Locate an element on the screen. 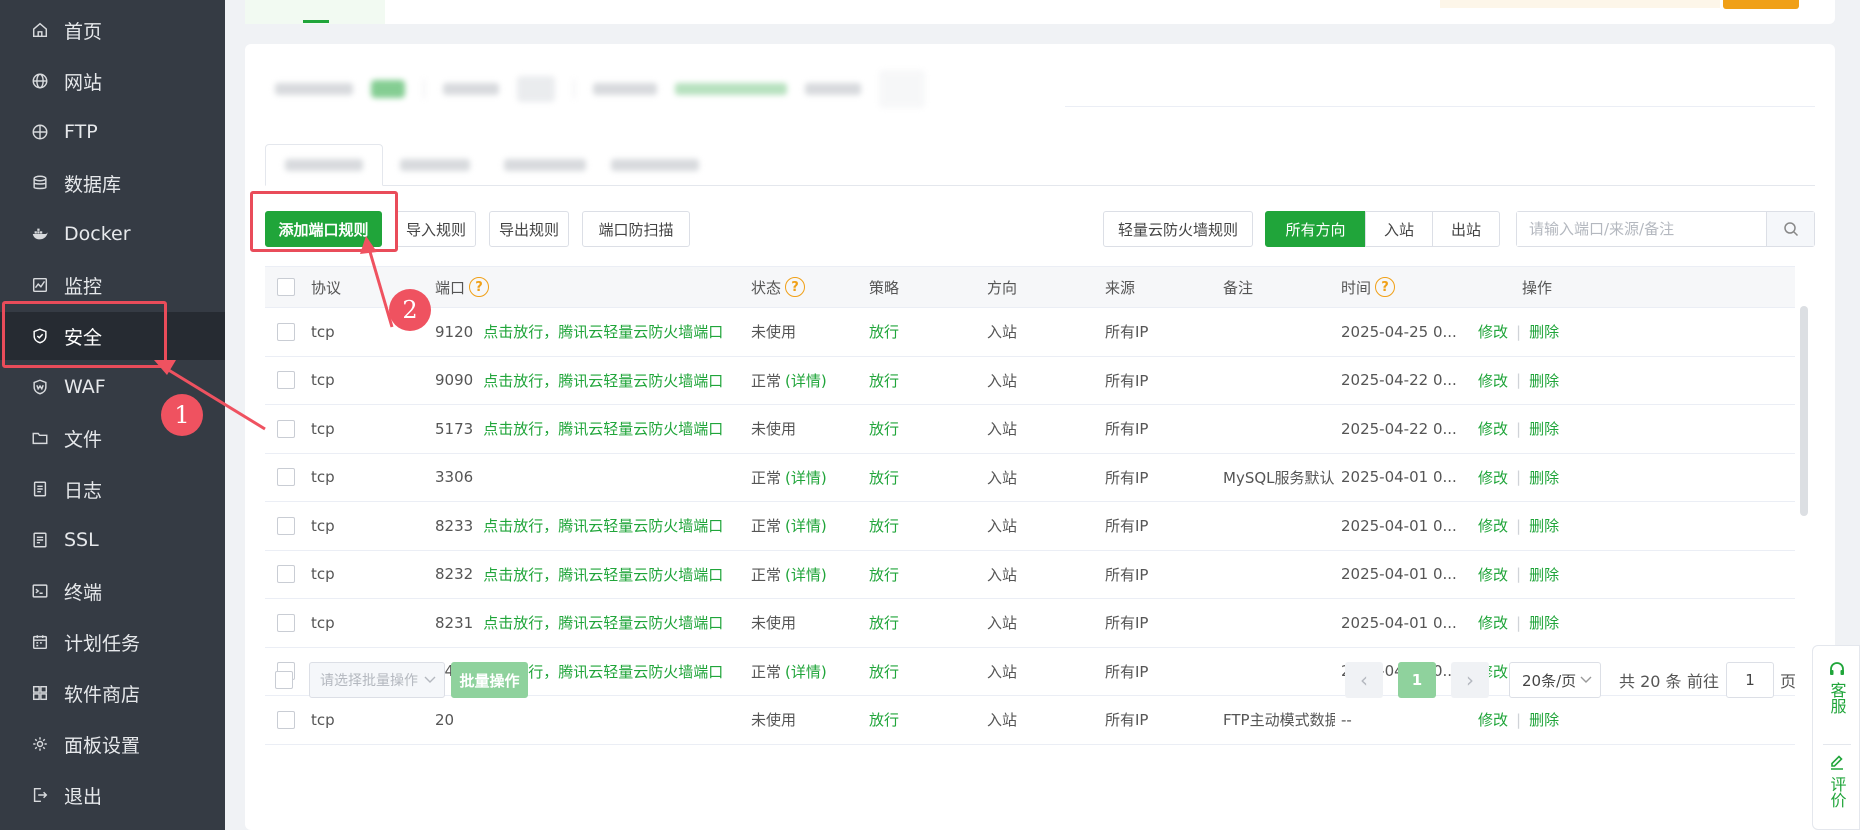 This screenshot has height=830, width=1860. customer-service-label: 客服 is located at coordinates (1837, 698).